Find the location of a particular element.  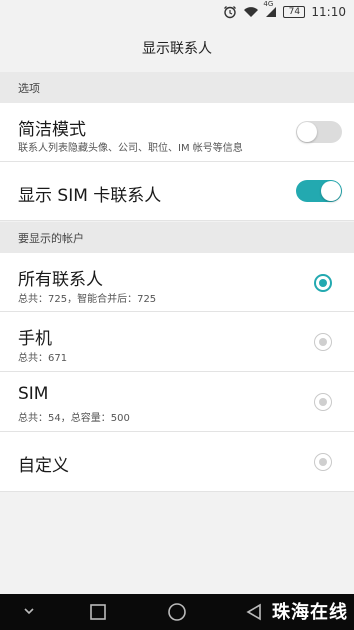

network-type: 4G is located at coordinates (268, 4).